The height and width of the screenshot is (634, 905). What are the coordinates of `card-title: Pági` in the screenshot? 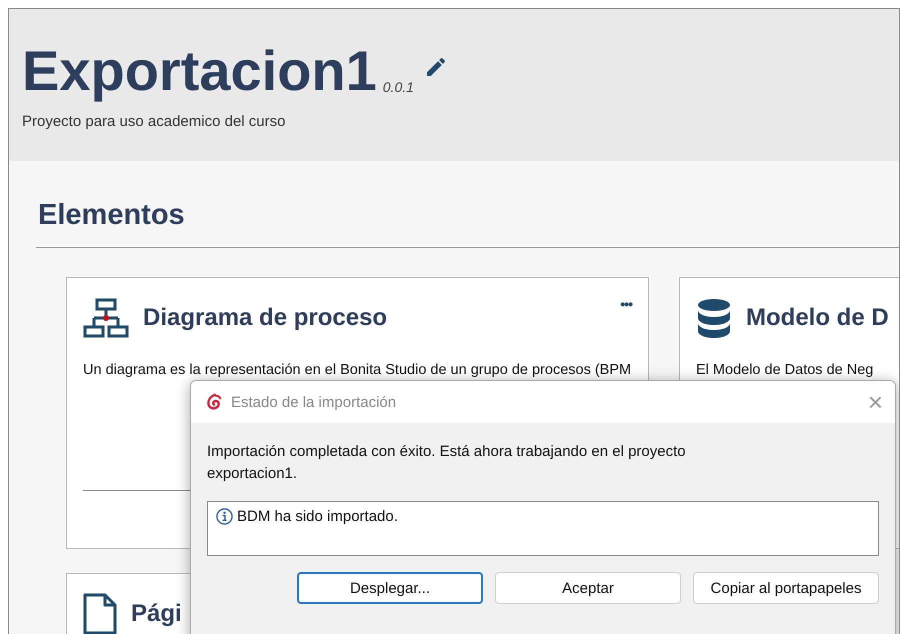 It's located at (156, 614).